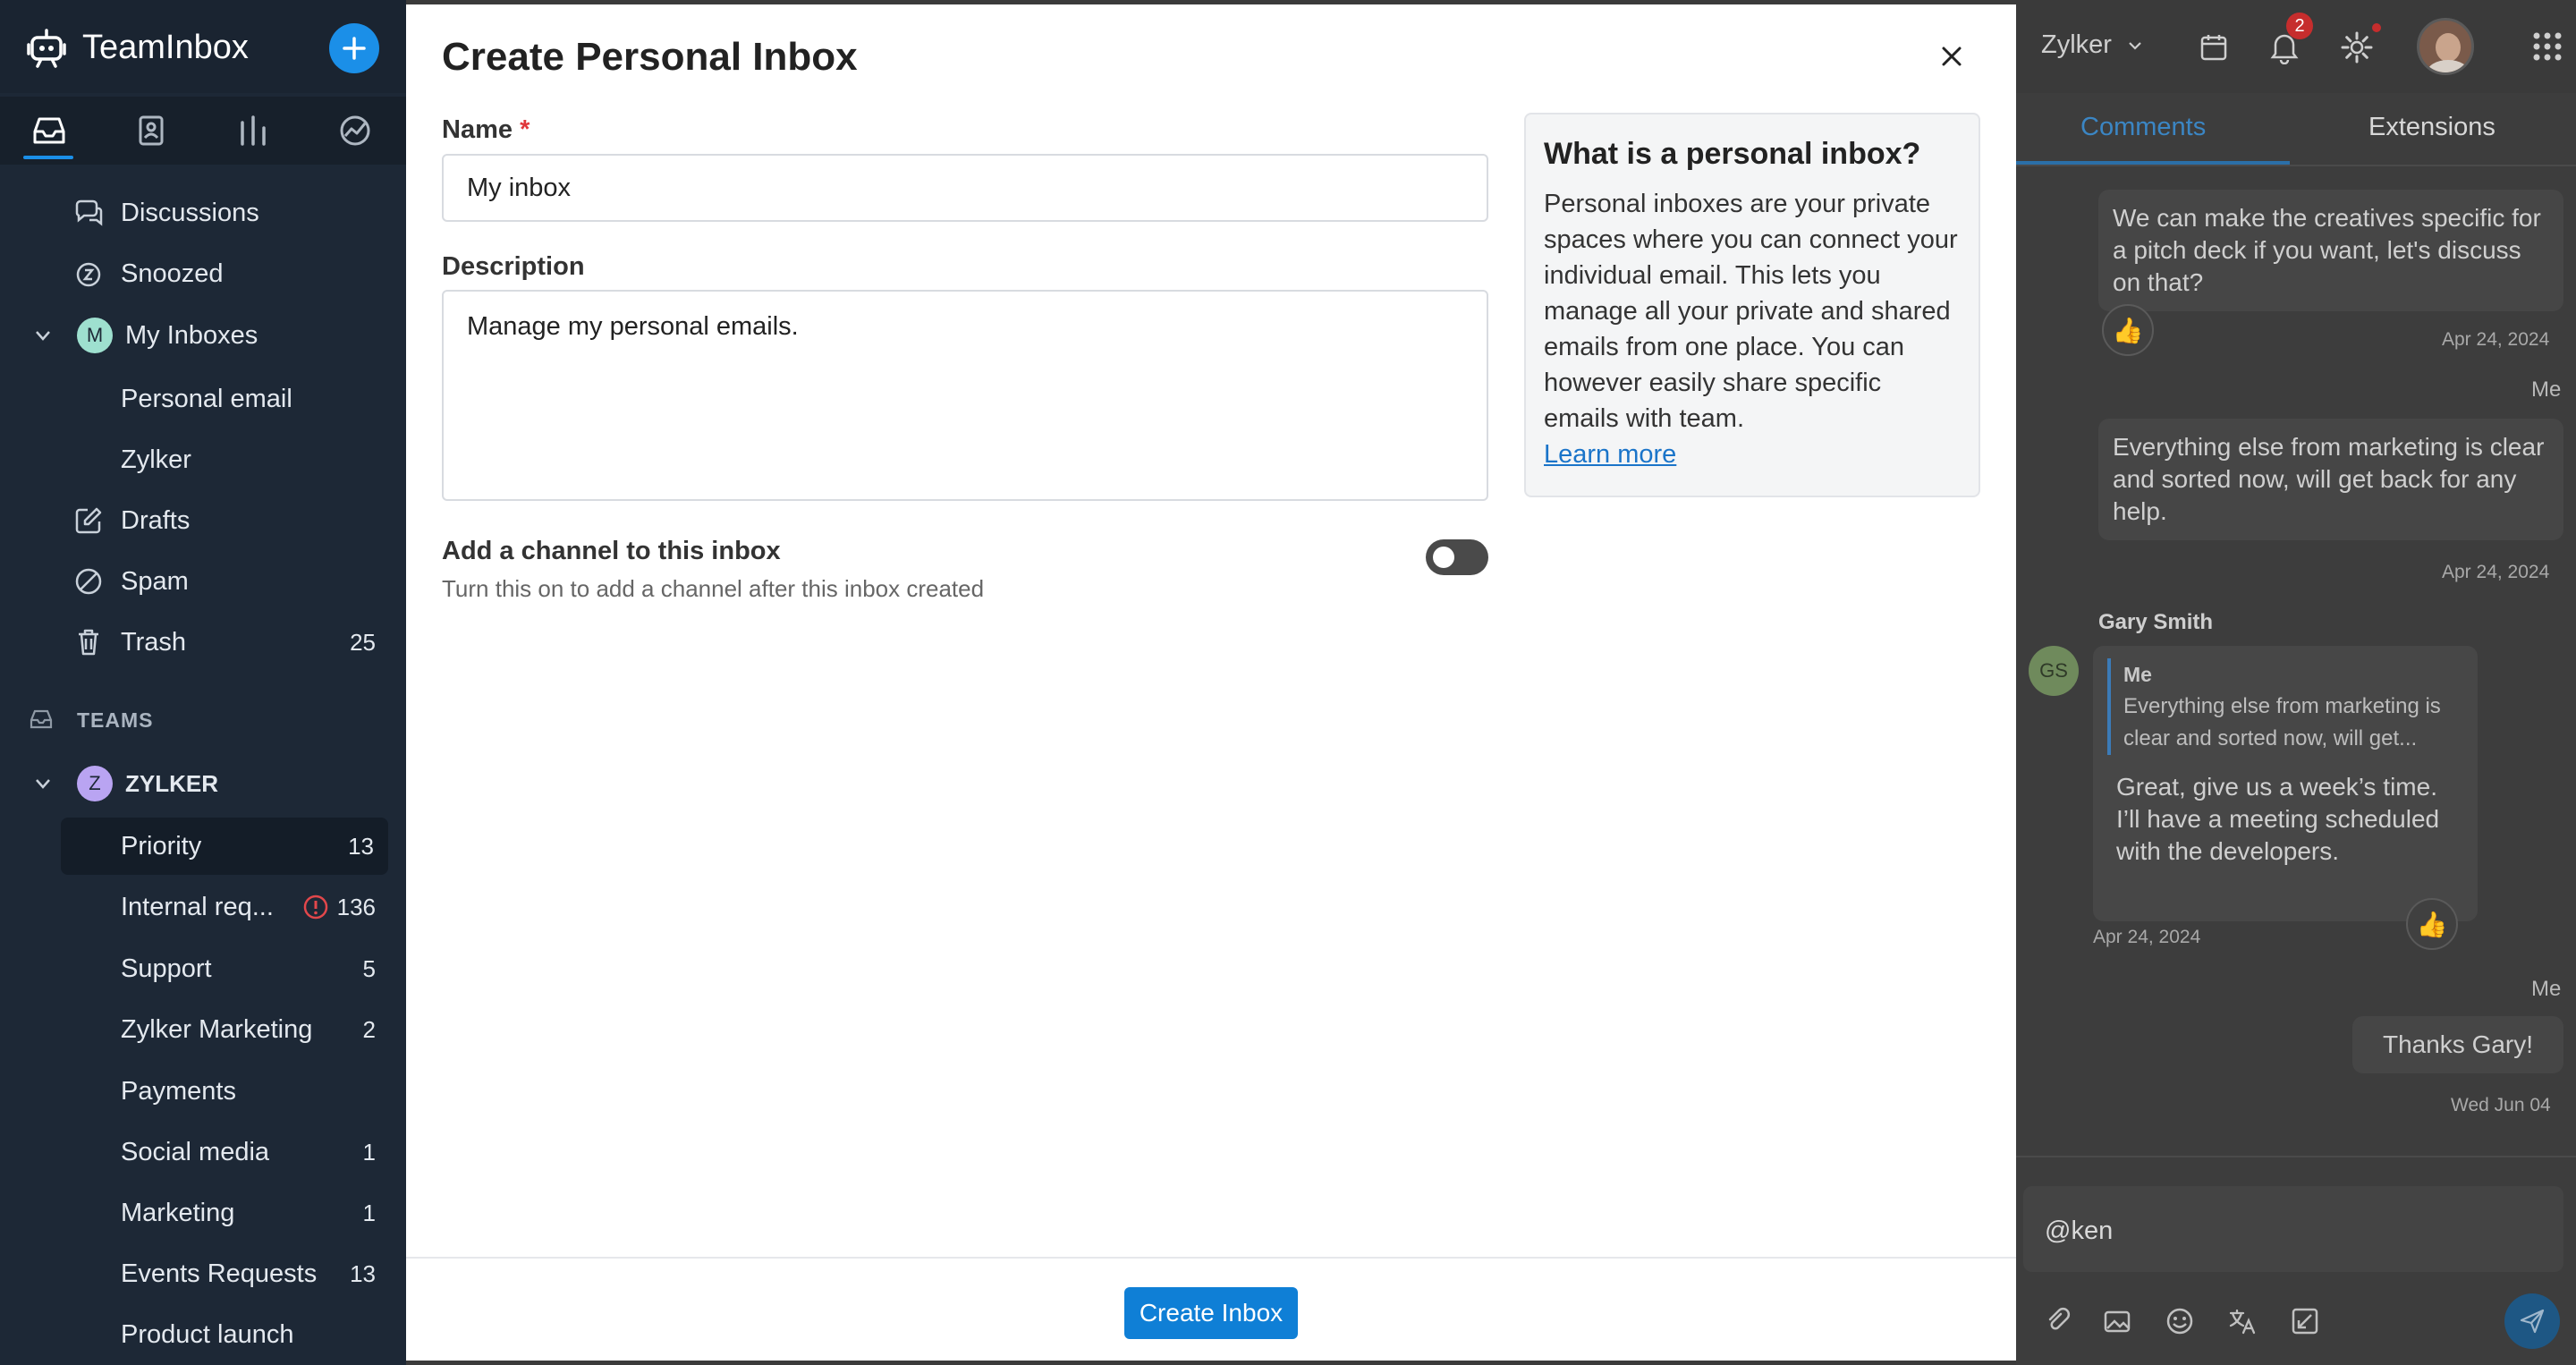 The image size is (2576, 1365). Describe the element at coordinates (356, 906) in the screenshot. I see `team-item-count: 136` at that location.